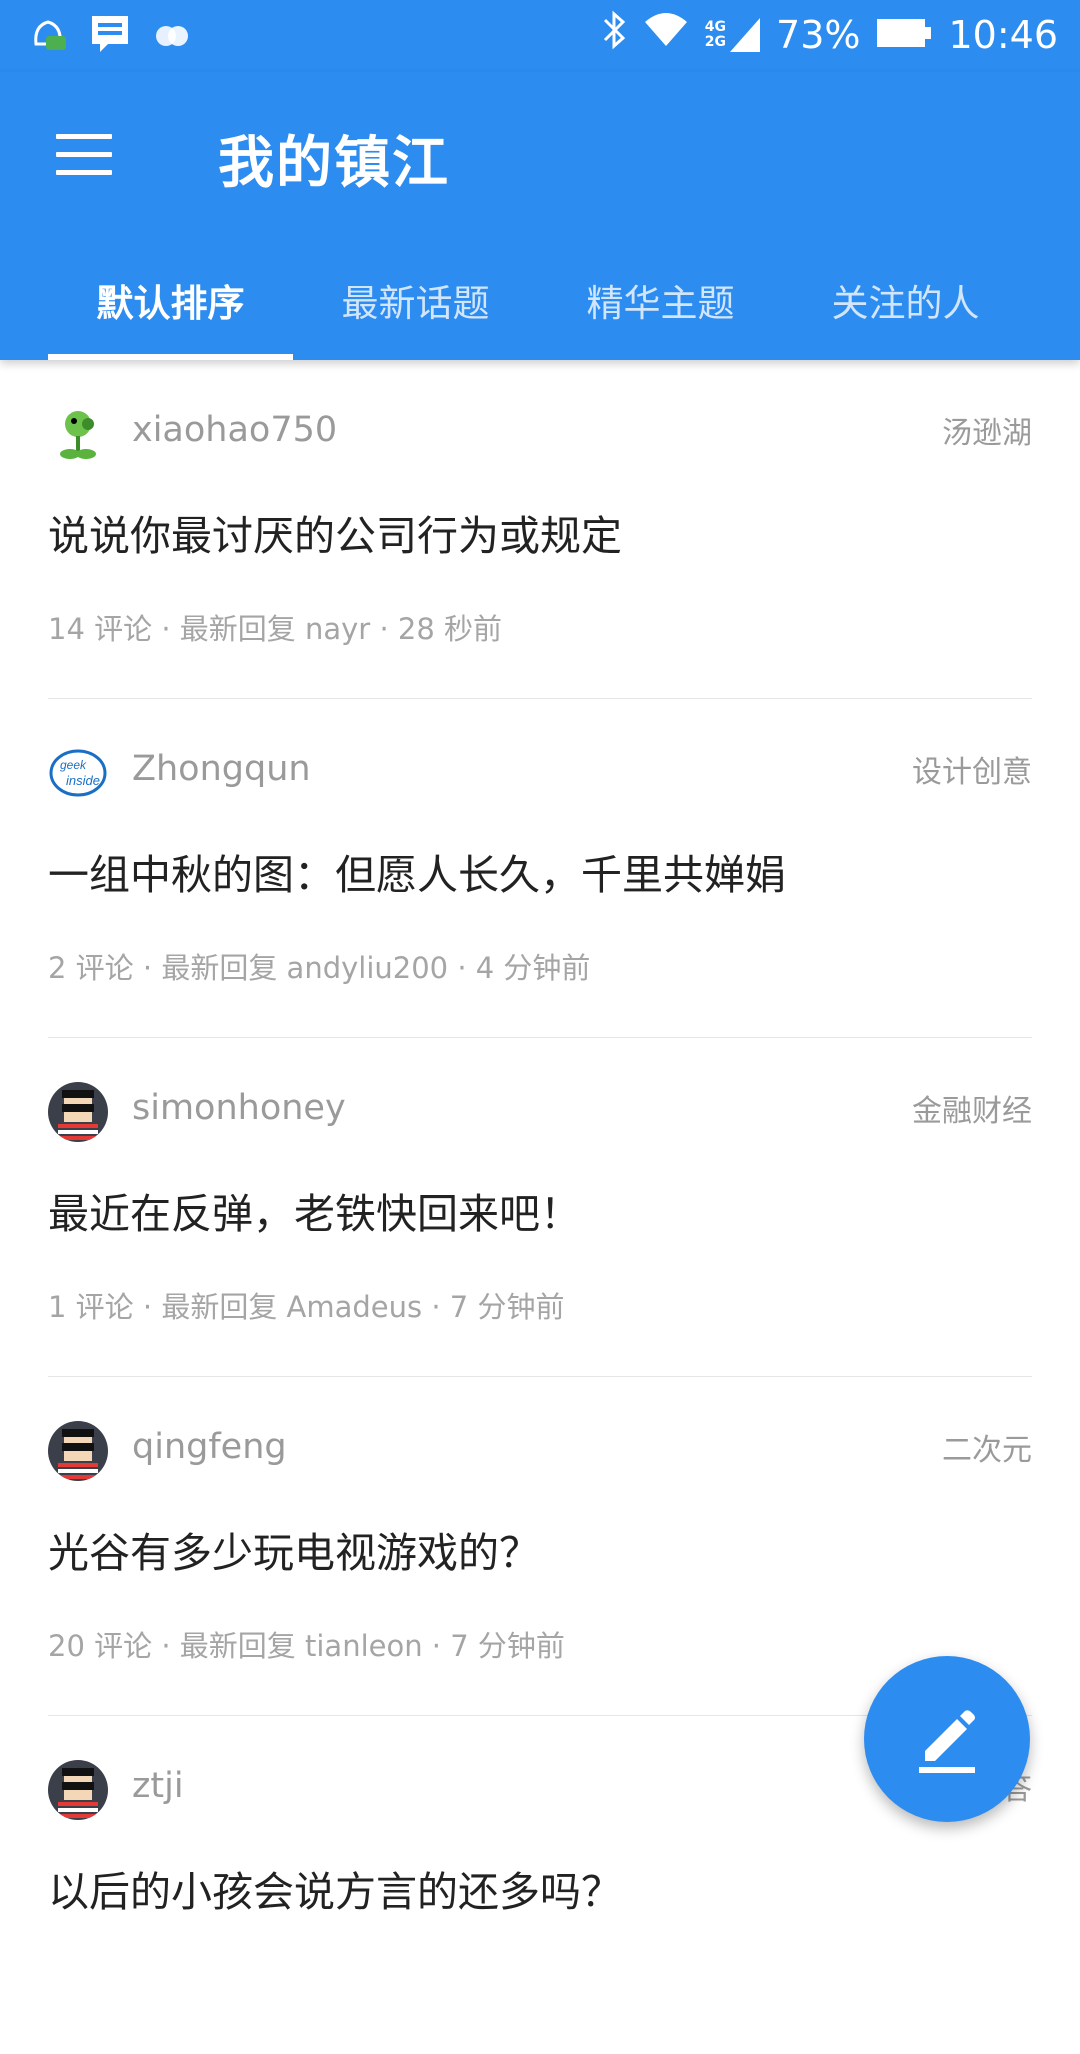 The width and height of the screenshot is (1080, 2054). What do you see at coordinates (417, 871) in the screenshot?
I see `post-title: 一组中秋的图：但愿人长久，千里共婵娟` at bounding box center [417, 871].